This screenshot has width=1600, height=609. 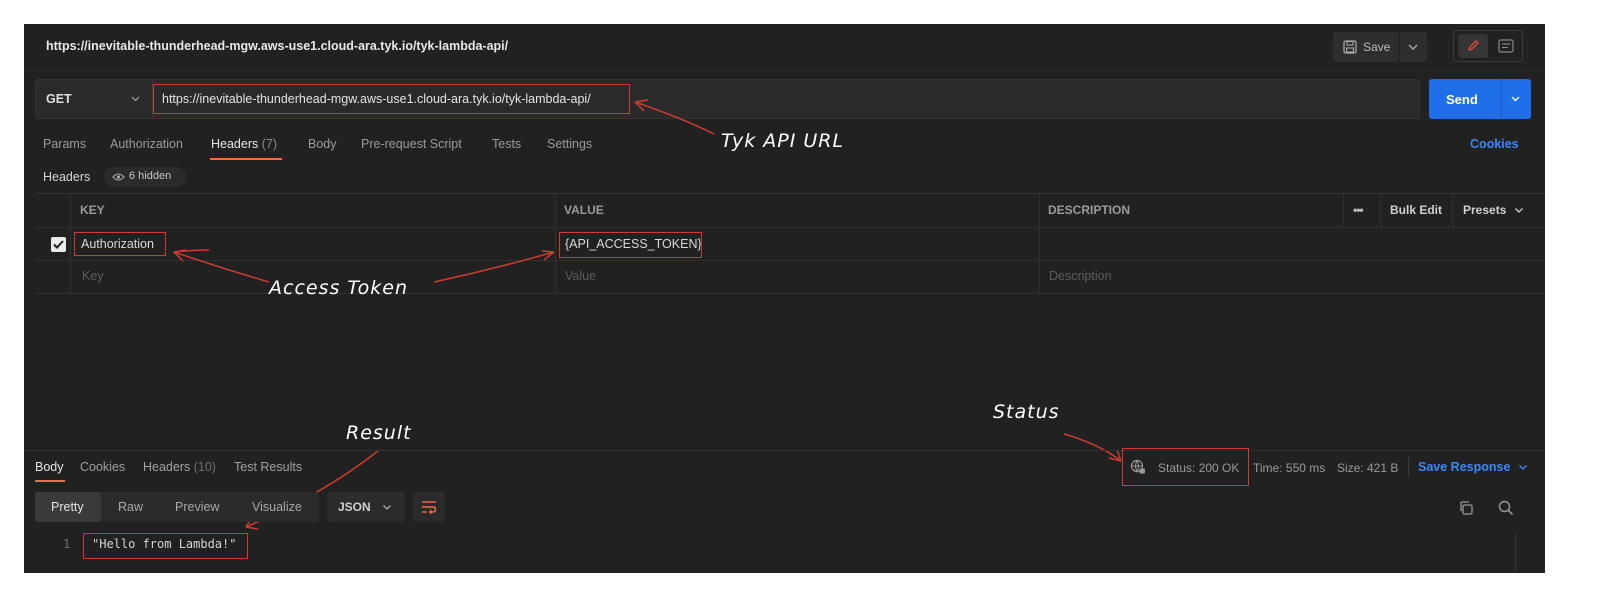 What do you see at coordinates (204, 467) in the screenshot?
I see `response-headers-count: (10)` at bounding box center [204, 467].